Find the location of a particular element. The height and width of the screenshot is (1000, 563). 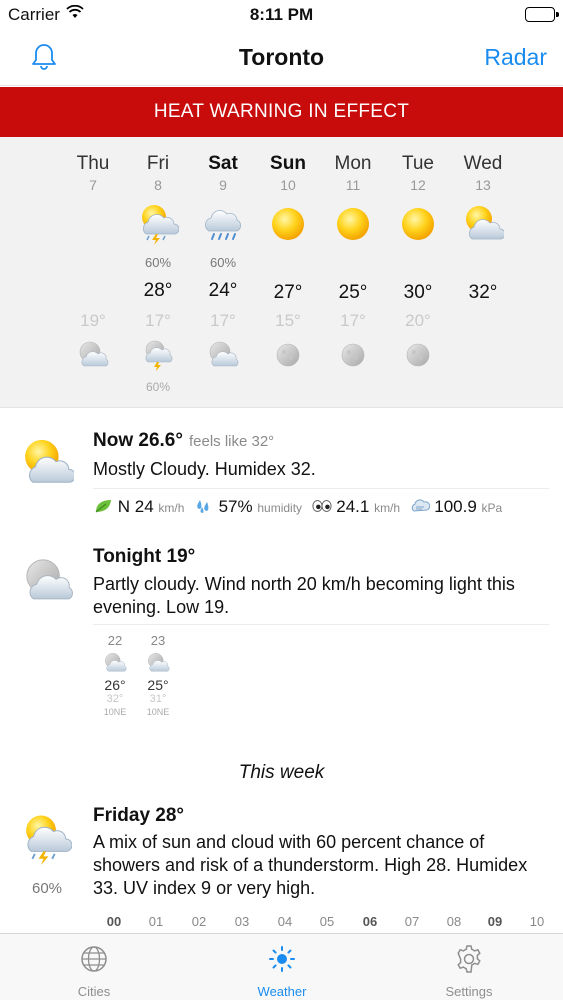

sun-cloud-icon is located at coordinates (483, 224).